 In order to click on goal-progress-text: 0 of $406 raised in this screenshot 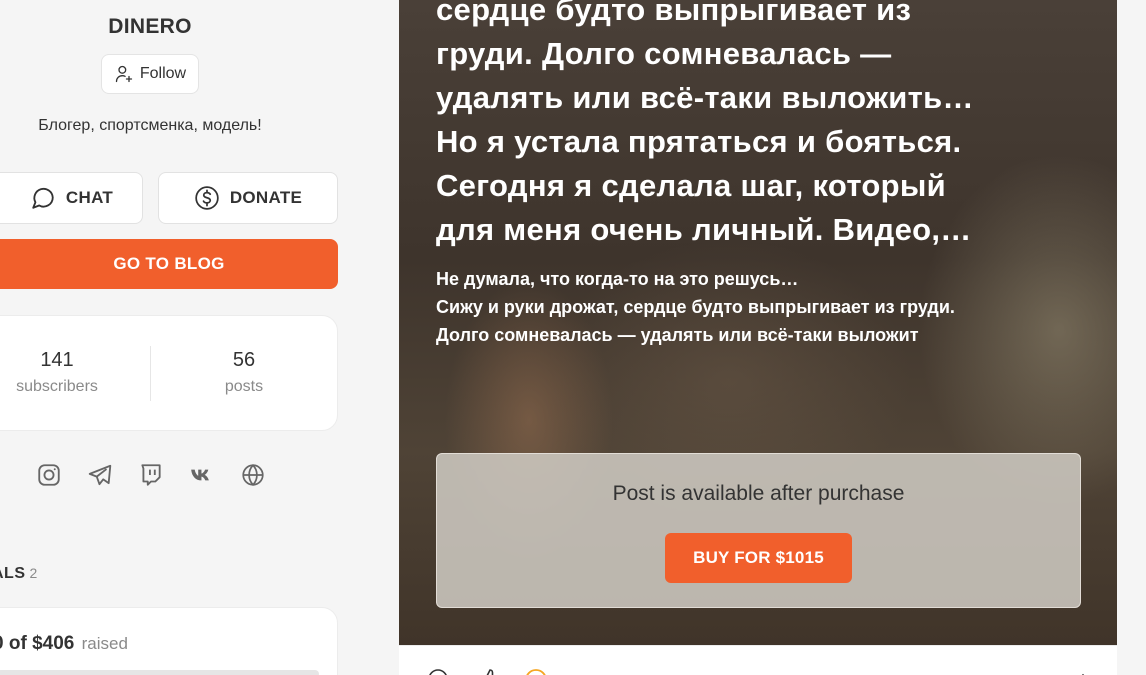, I will do `click(64, 644)`.